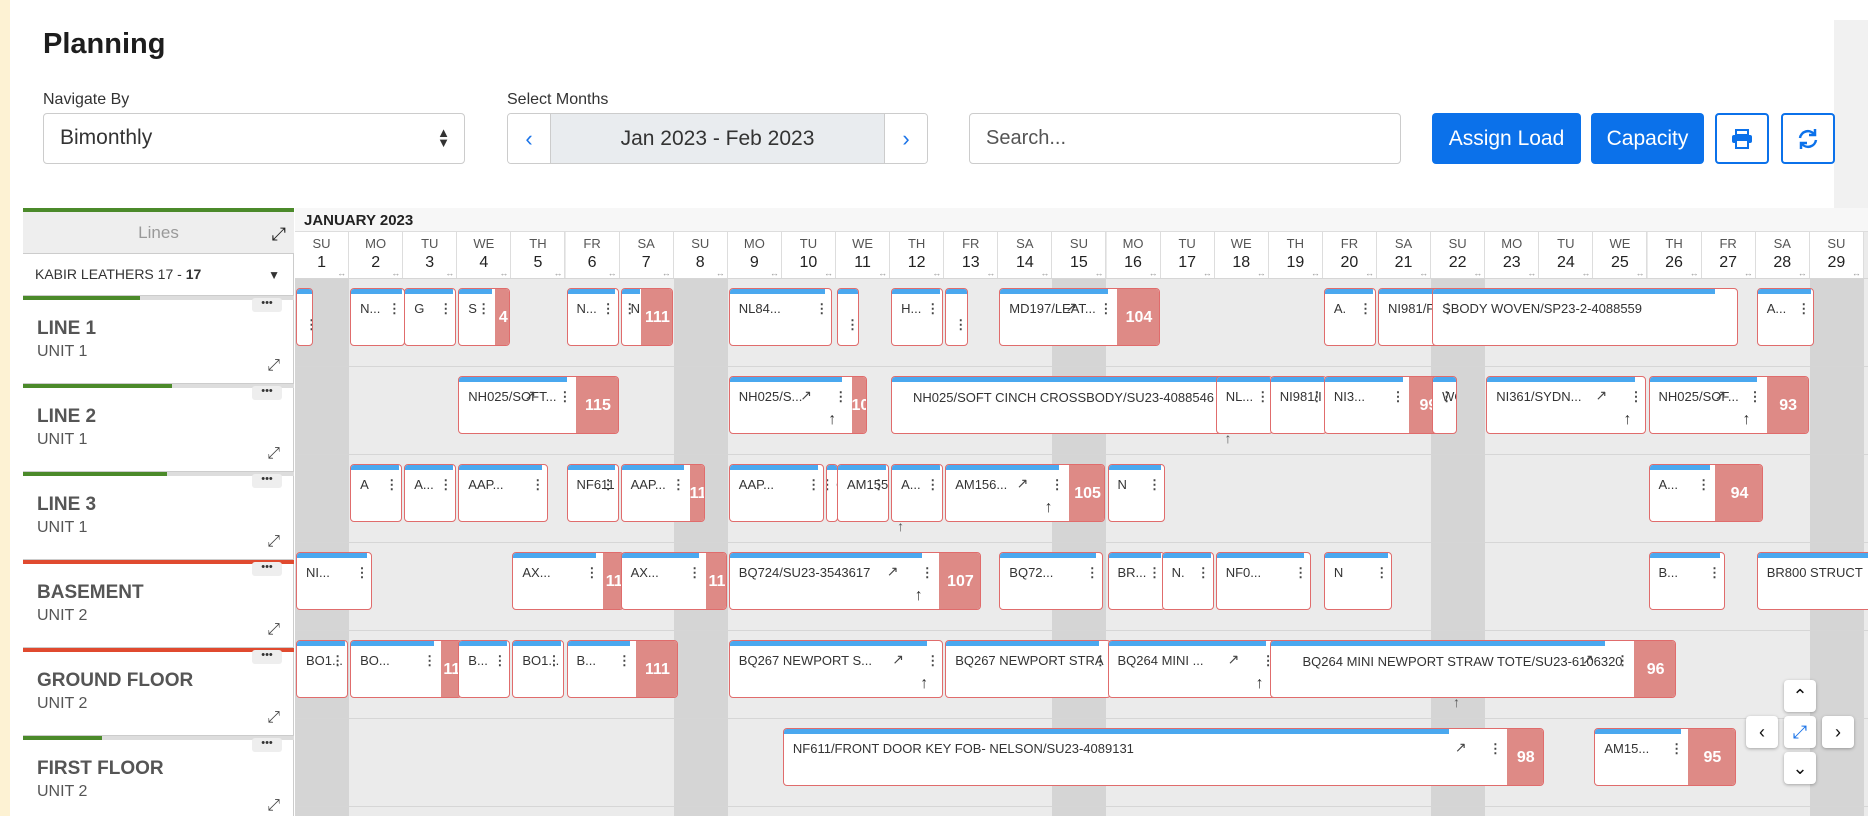  What do you see at coordinates (1647, 138) in the screenshot?
I see `capacity-button: Capacity` at bounding box center [1647, 138].